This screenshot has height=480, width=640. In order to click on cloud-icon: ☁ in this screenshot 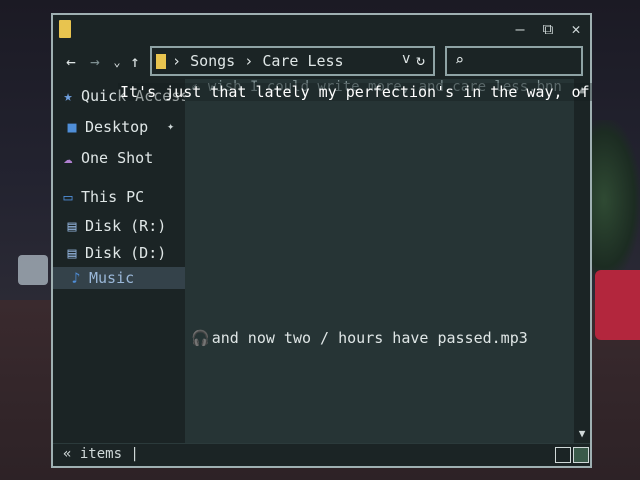, I will do `click(68, 158)`.